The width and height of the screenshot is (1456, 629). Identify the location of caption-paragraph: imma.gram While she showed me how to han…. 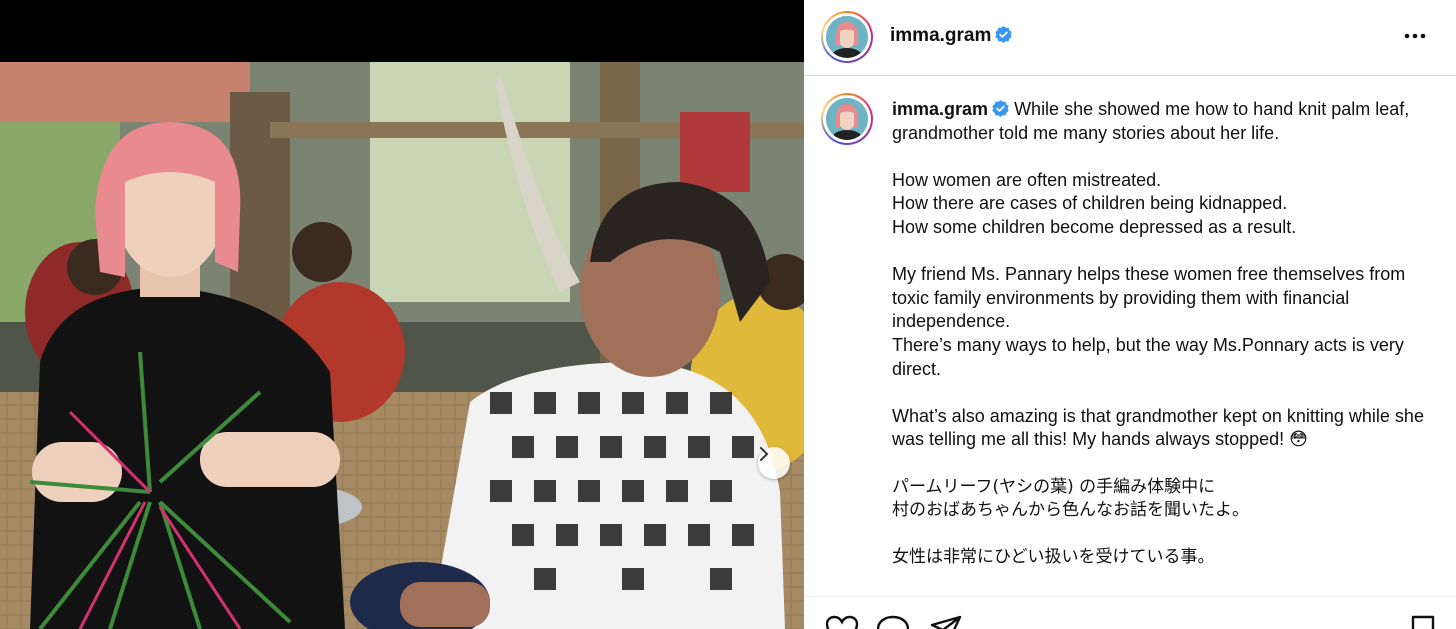
(1168, 121).